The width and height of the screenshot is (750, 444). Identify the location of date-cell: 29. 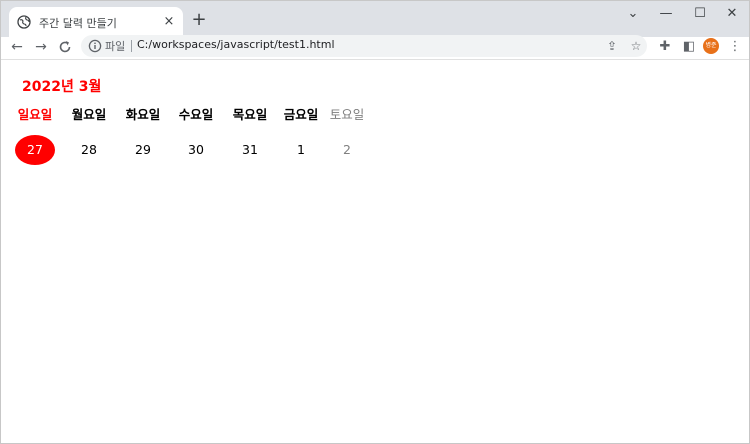
(143, 150).